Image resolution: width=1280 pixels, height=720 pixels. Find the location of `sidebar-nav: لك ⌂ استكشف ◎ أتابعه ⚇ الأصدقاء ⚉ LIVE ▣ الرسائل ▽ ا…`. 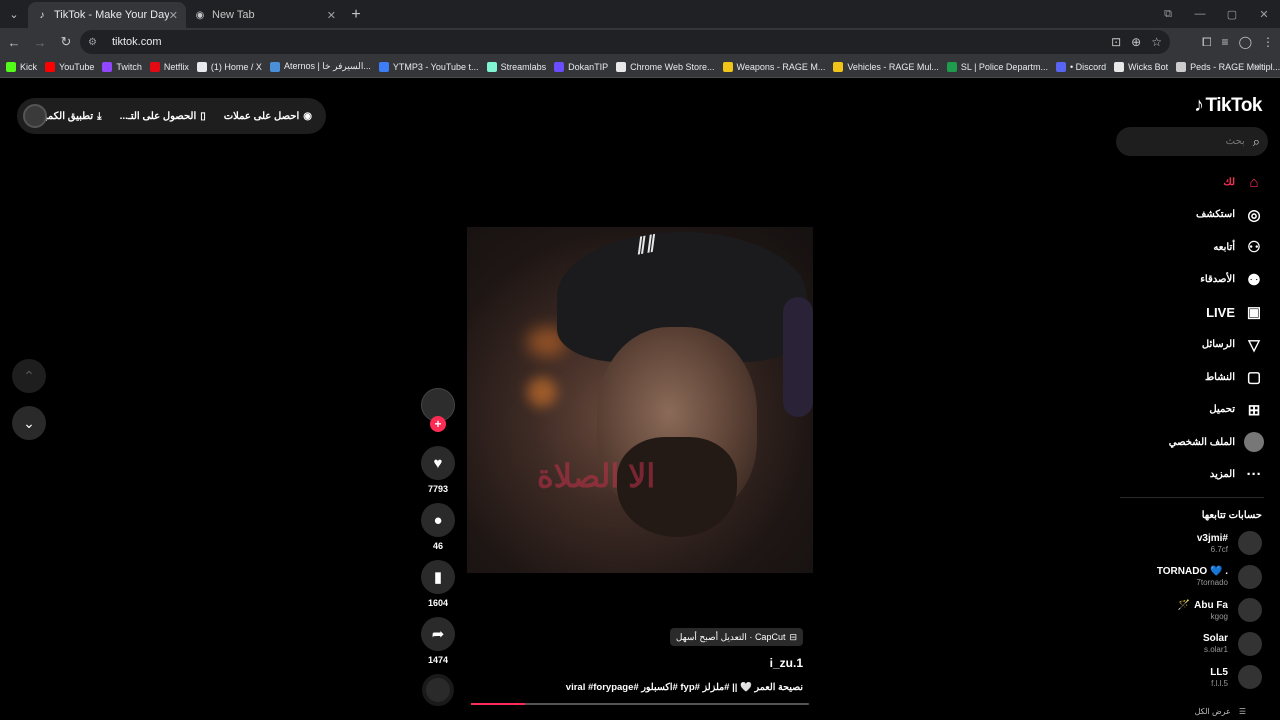

sidebar-nav: لك ⌂ استكشف ◎ أتابعه ⚇ الأصدقاء ⚉ LIVE ▣ الرسائل ▽ ا… is located at coordinates (1194, 328).